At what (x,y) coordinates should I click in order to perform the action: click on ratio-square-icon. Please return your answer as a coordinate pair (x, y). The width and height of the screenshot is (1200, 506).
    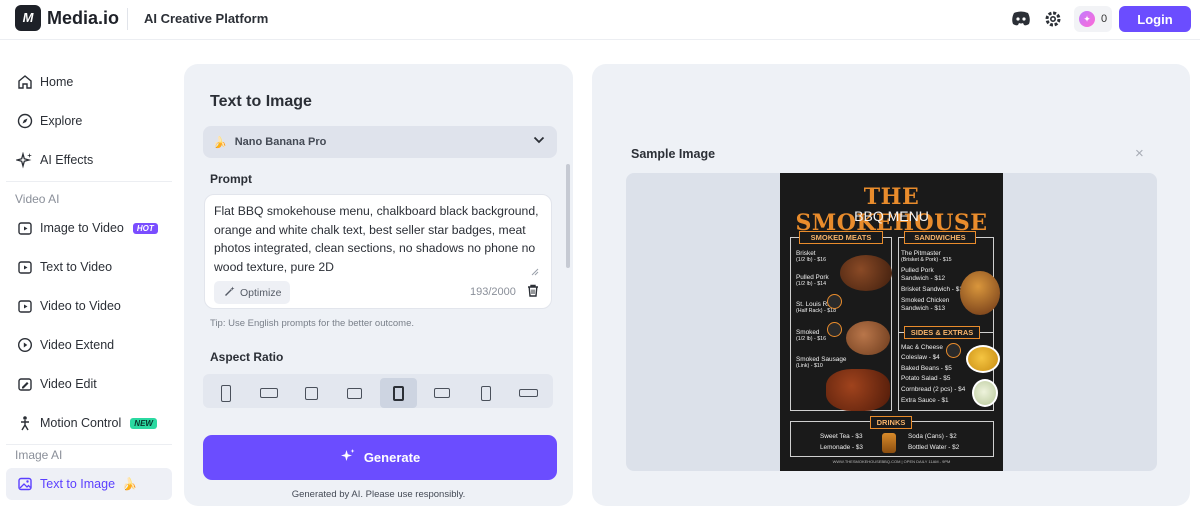
    Looking at the image, I should click on (311, 393).